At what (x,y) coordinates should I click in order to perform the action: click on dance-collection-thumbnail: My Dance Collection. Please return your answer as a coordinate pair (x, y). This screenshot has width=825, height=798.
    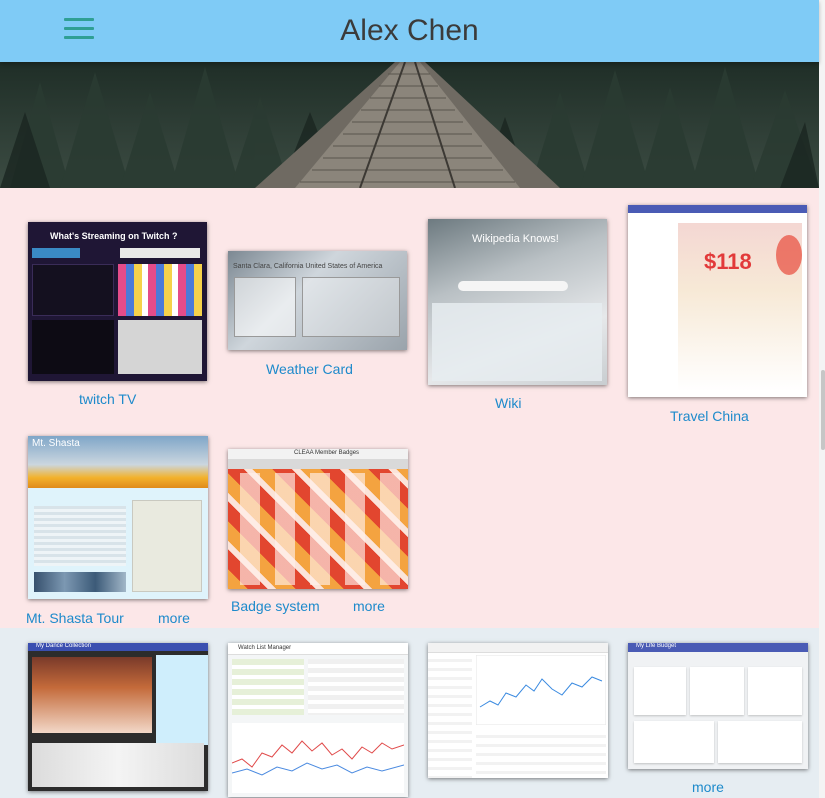
    Looking at the image, I should click on (118, 717).